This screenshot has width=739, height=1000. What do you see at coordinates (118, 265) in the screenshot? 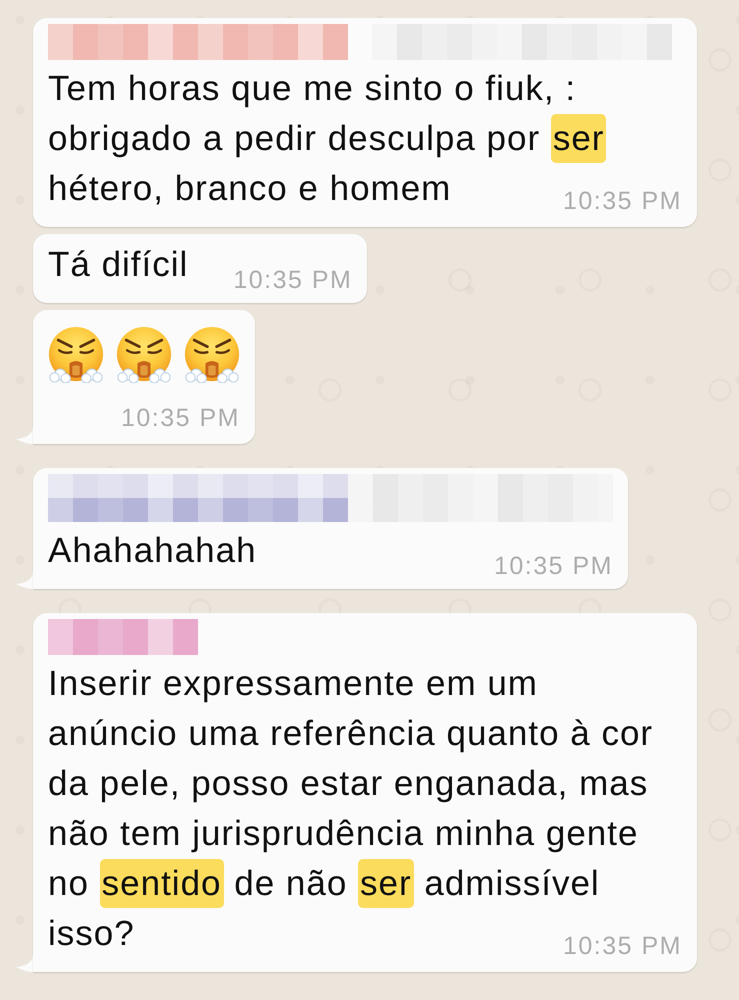
I see `message-text: Tá difícil` at bounding box center [118, 265].